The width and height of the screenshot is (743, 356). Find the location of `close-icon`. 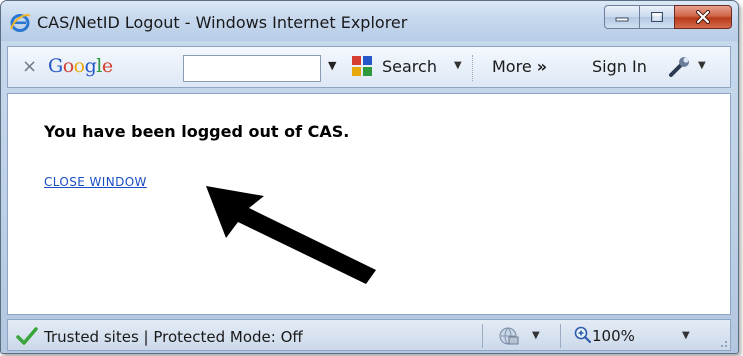

close-icon is located at coordinates (703, 17).